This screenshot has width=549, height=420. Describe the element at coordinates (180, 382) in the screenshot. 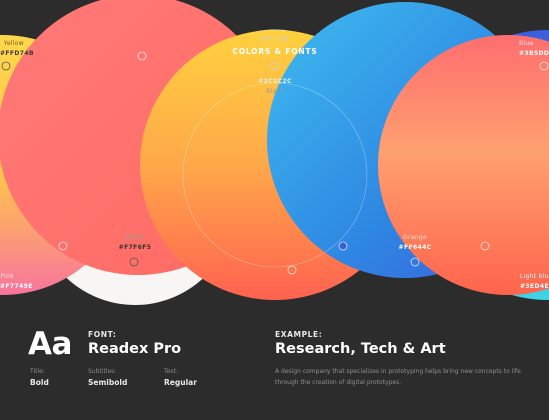

I see `text-weight-value: Regular` at that location.